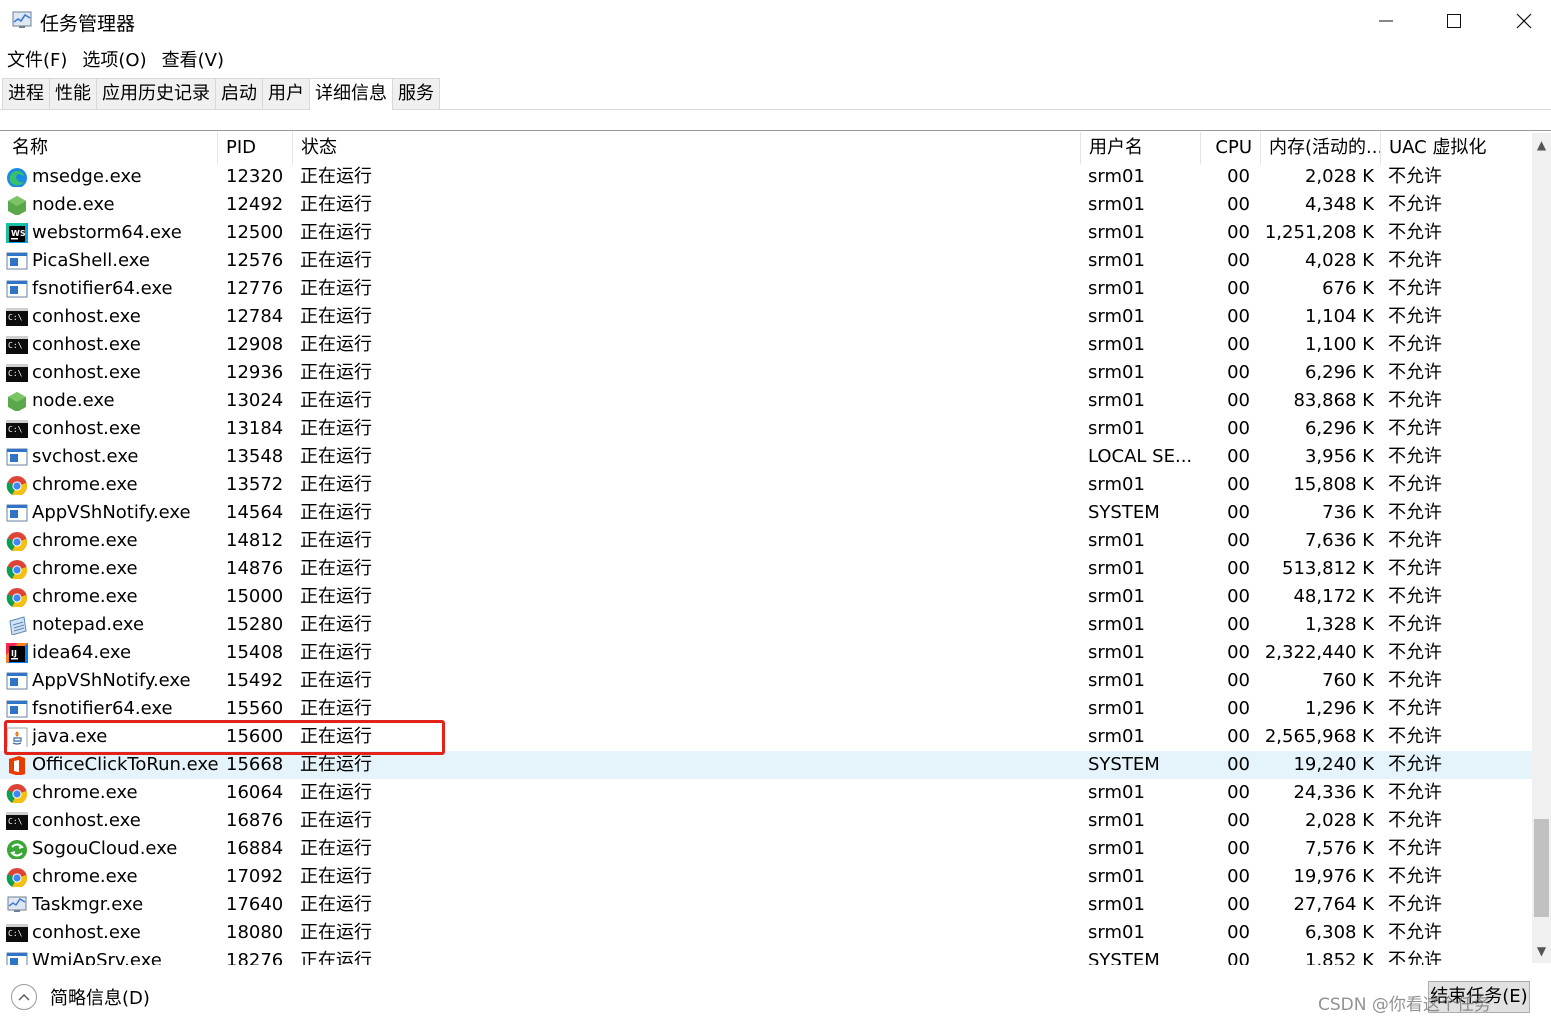 The height and width of the screenshot is (1021, 1551). I want to click on close-button, so click(1520, 21).